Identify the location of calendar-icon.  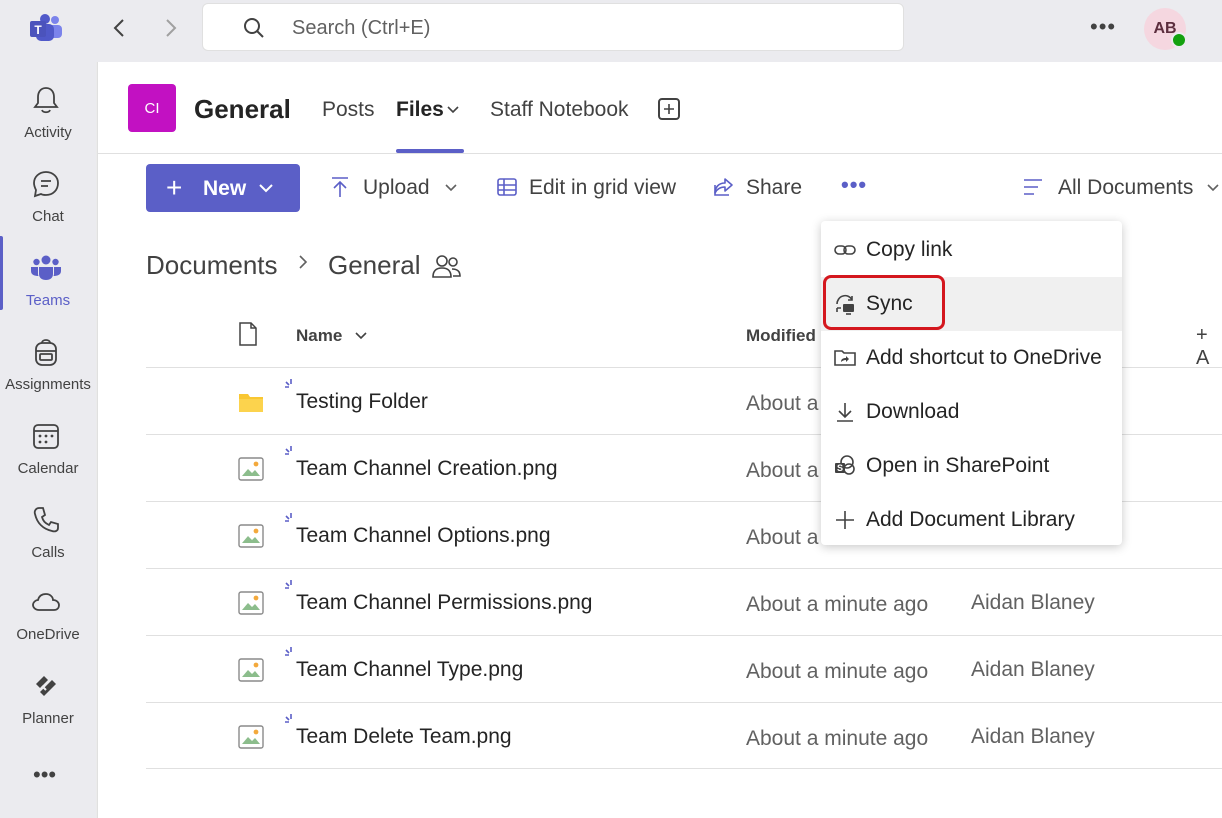
(46, 436).